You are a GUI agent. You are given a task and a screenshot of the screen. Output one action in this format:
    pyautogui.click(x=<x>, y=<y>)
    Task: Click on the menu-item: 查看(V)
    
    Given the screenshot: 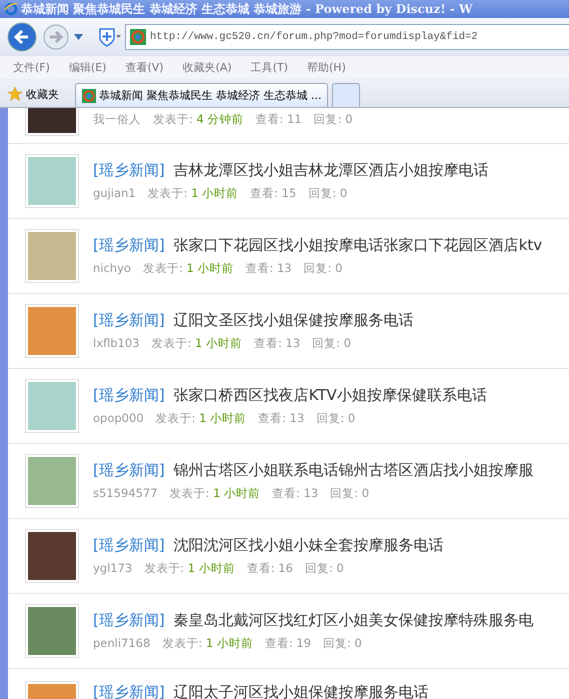 What is the action you would take?
    pyautogui.click(x=144, y=67)
    